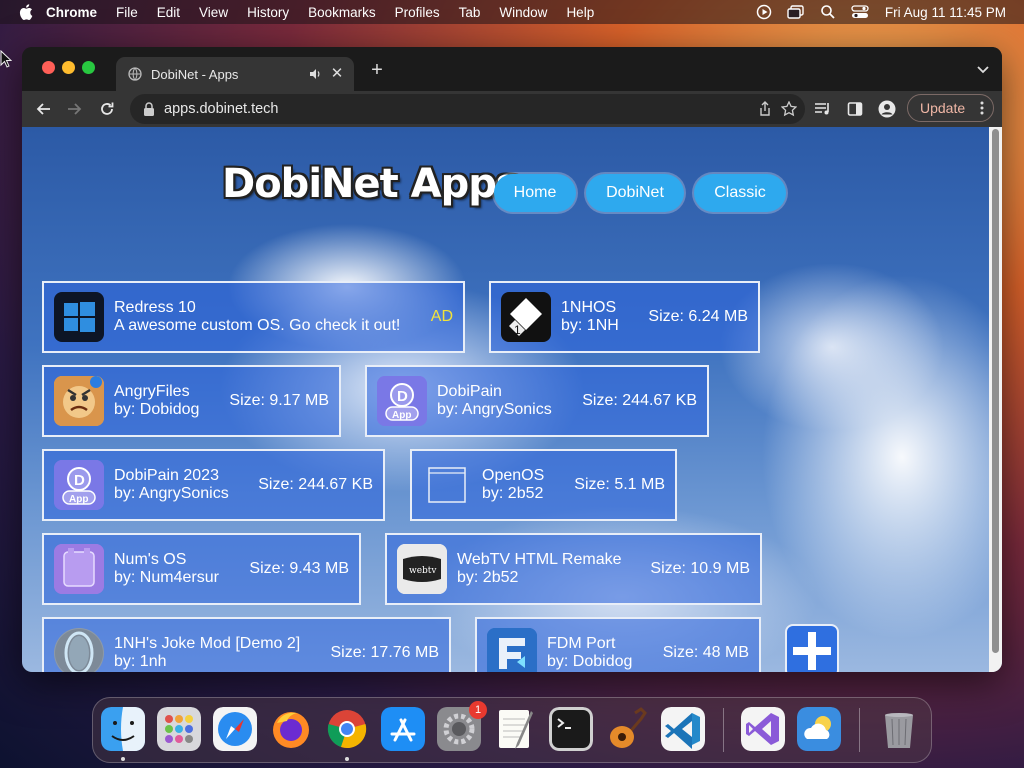 Image resolution: width=1024 pixels, height=768 pixels. Describe the element at coordinates (279, 400) in the screenshot. I see `app-size: Size: 9.17 MB` at that location.